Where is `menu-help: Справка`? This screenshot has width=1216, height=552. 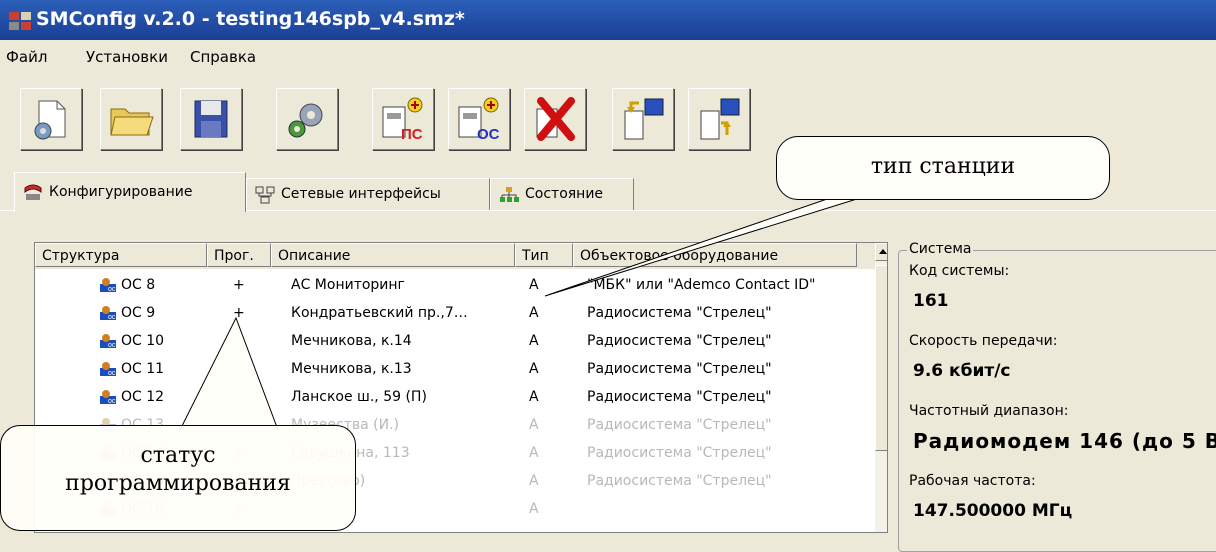 menu-help: Справка is located at coordinates (223, 57).